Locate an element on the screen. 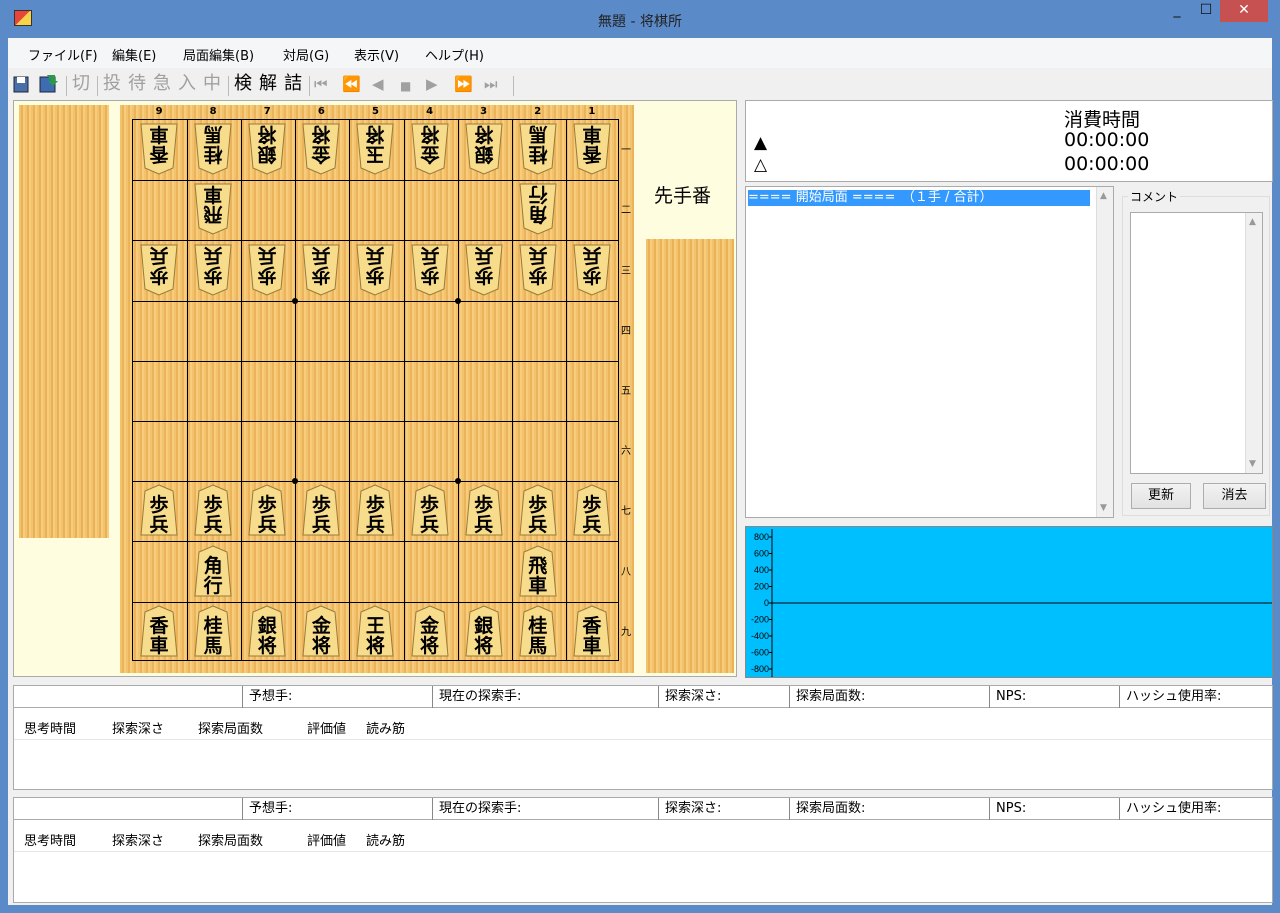 Image resolution: width=1280 pixels, height=913 pixels. toolbar-button-wait: 待 is located at coordinates (137, 84).